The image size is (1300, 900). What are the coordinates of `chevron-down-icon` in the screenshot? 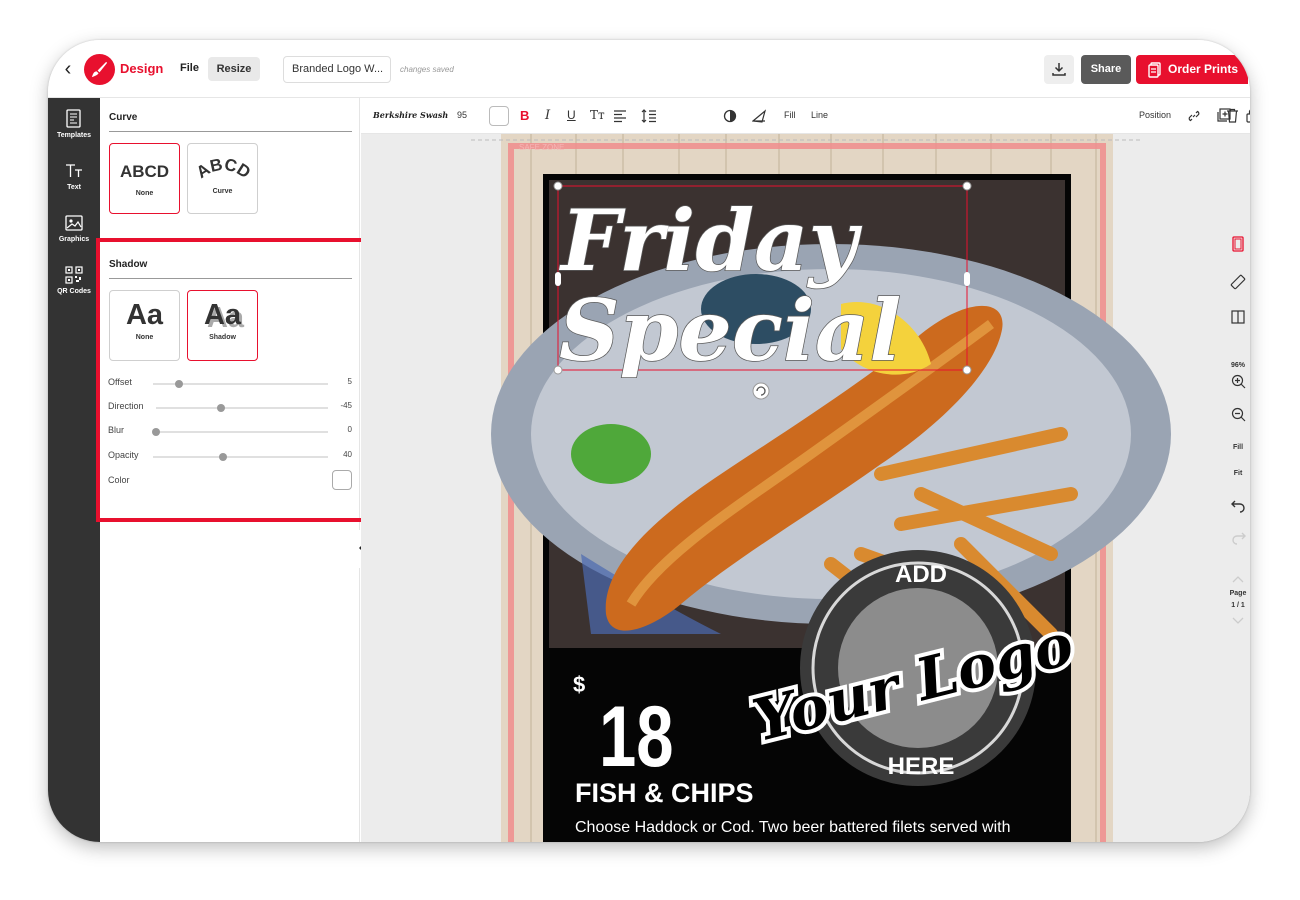 It's located at (1238, 620).